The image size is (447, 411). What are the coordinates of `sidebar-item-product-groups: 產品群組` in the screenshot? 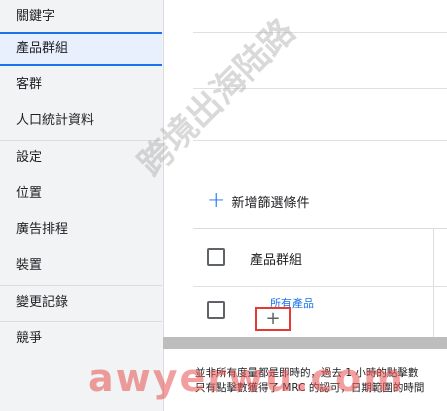 It's located at (81, 49).